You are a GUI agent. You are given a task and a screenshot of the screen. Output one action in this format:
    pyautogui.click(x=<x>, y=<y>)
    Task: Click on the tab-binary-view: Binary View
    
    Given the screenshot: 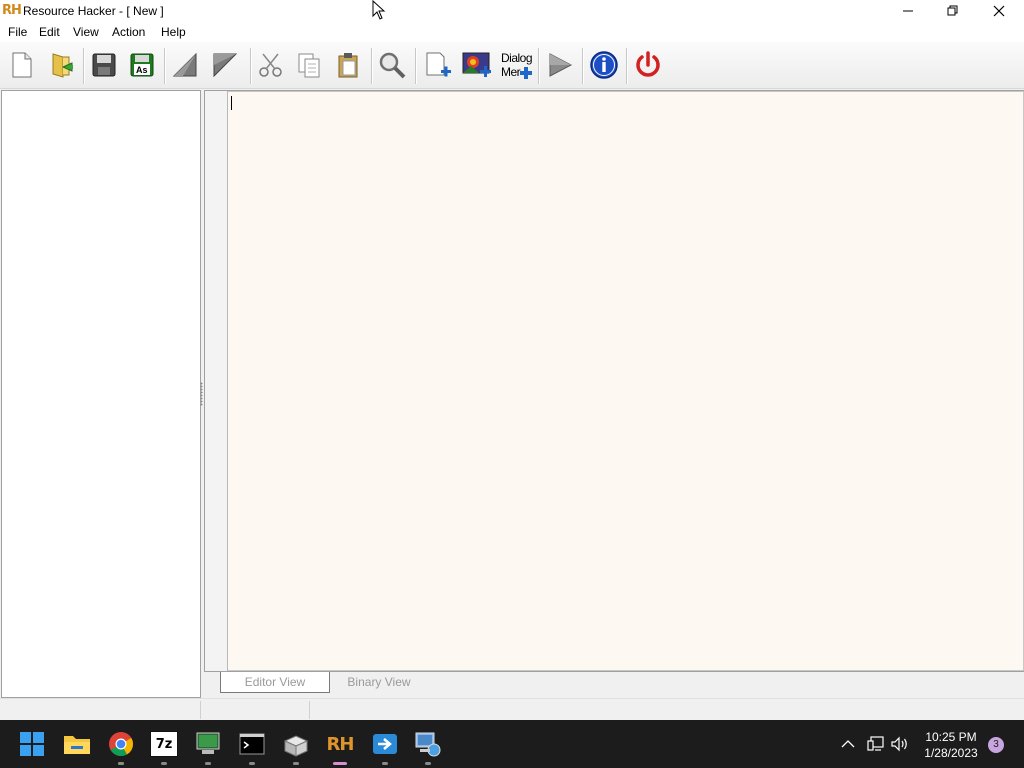 What is the action you would take?
    pyautogui.click(x=379, y=682)
    